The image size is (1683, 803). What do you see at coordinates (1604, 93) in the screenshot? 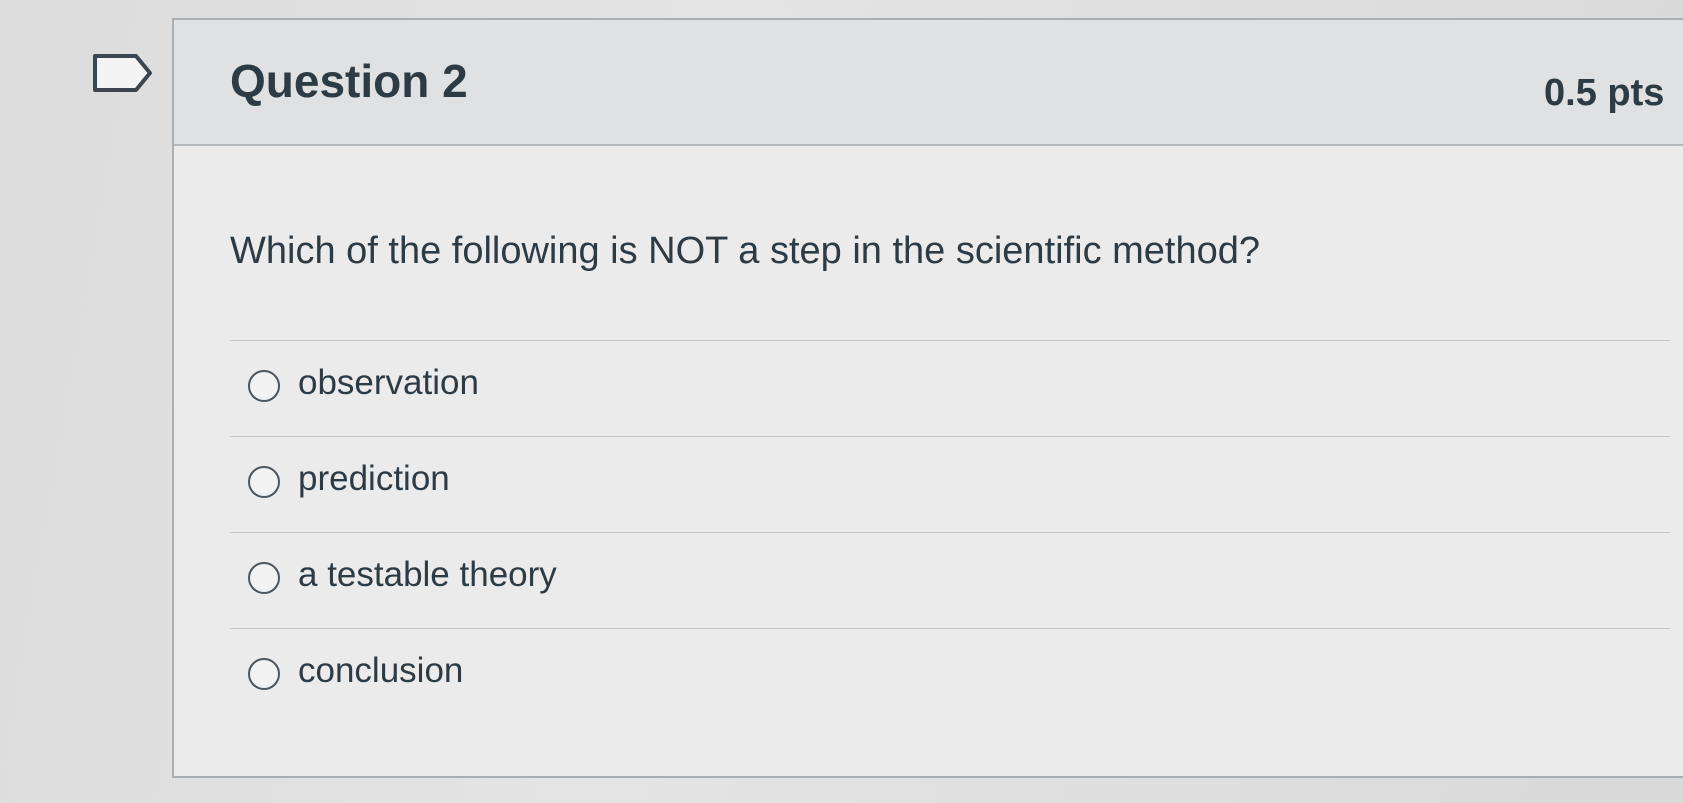
I see `question-points: 0.5 pts` at bounding box center [1604, 93].